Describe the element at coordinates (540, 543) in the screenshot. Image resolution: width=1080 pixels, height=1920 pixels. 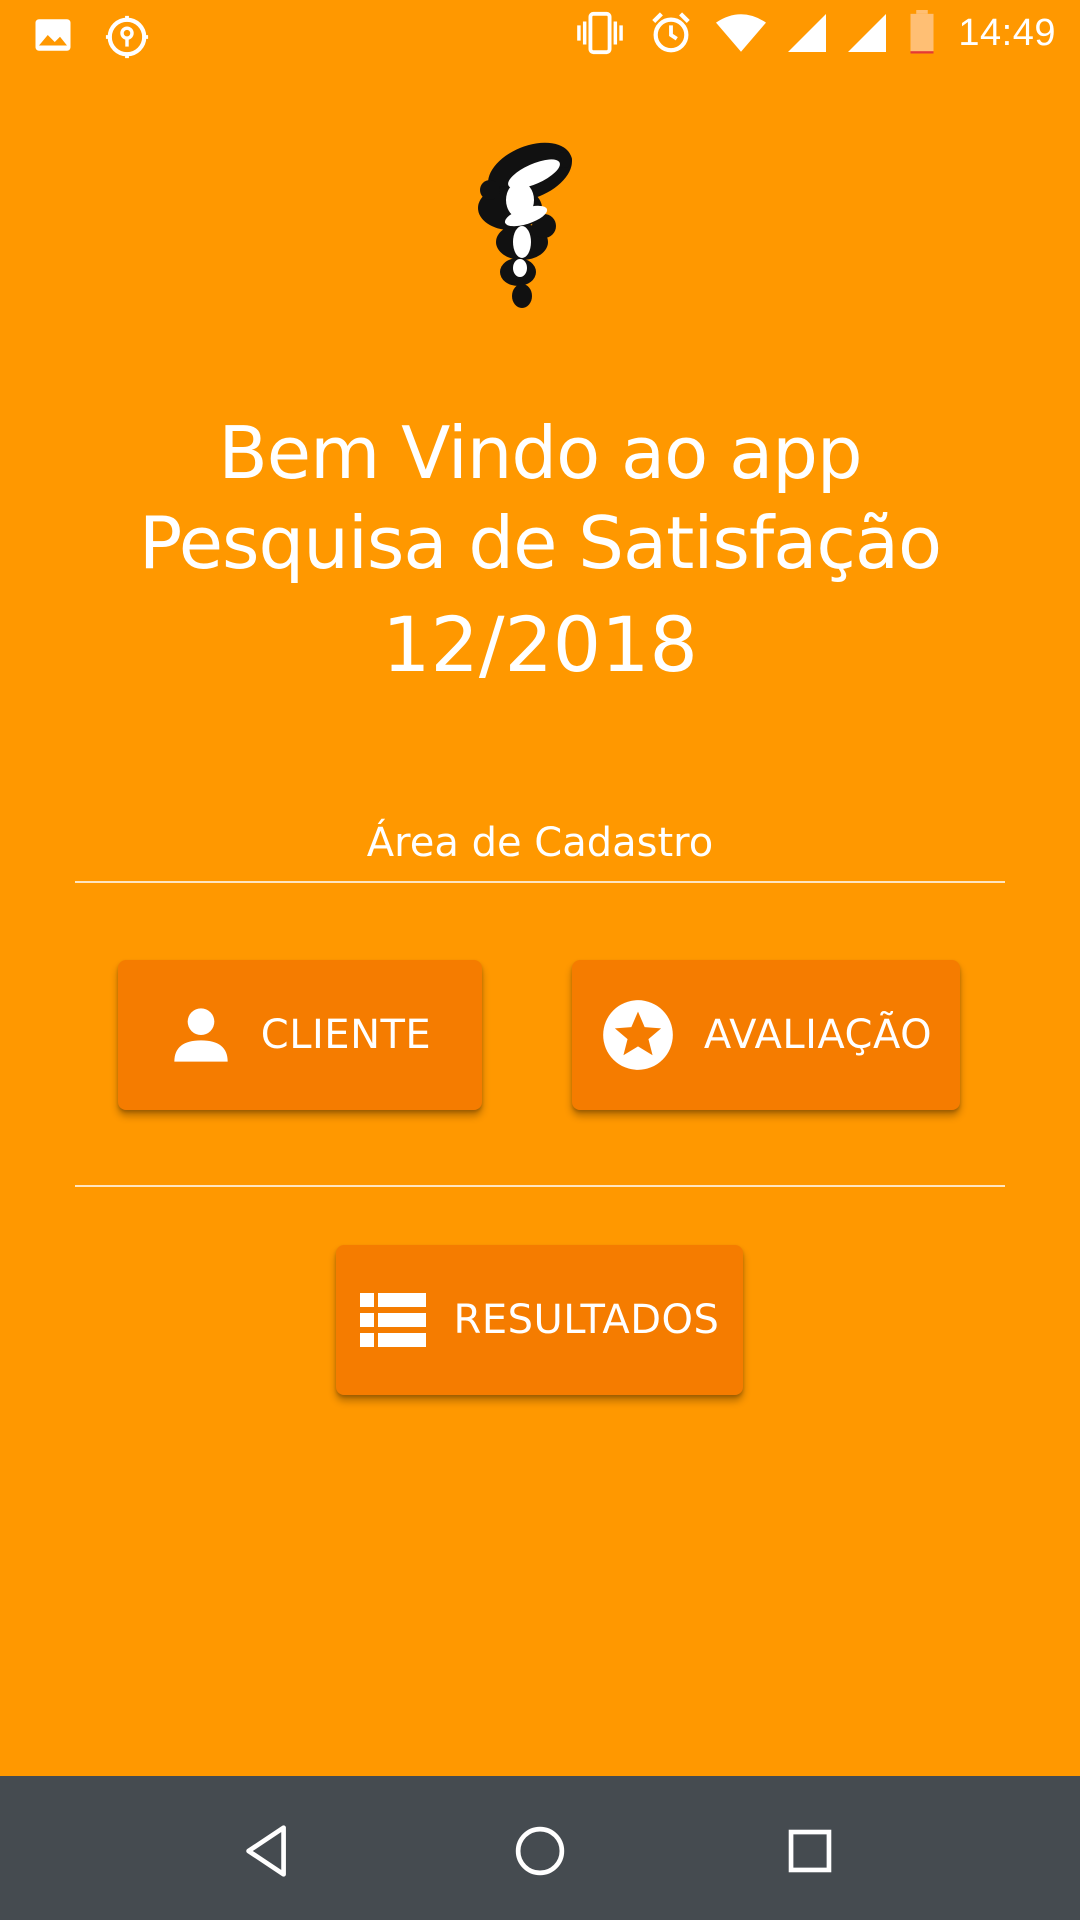
I see `welcome-line-2: Pesquisa de Satisfação` at that location.